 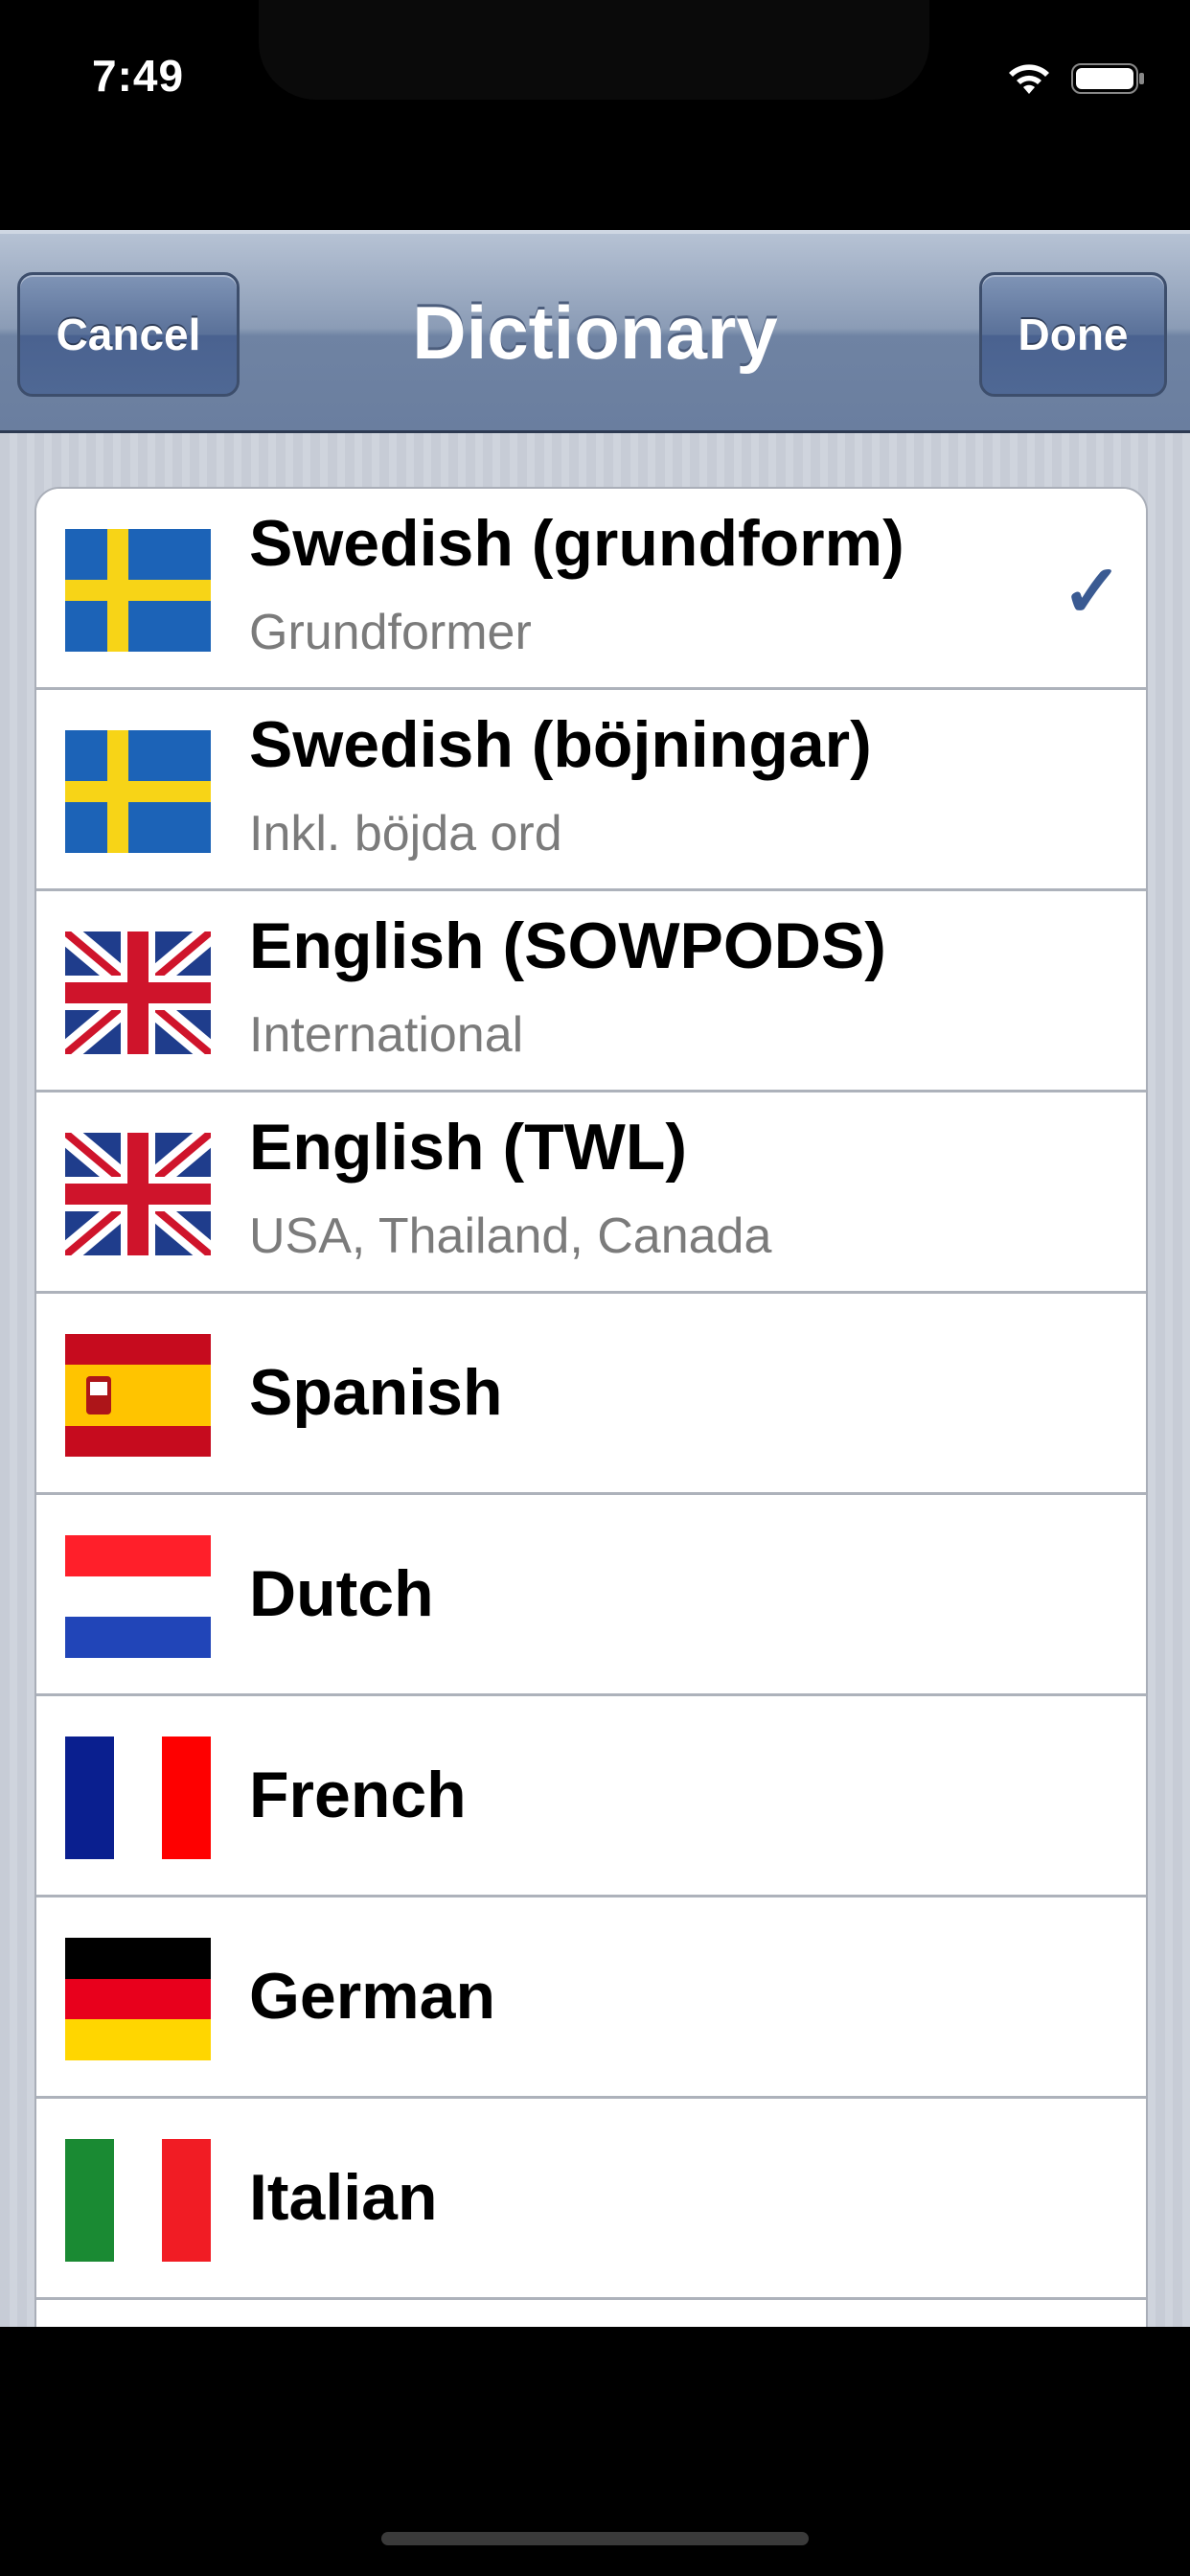 I want to click on row-title: Swedish (böjningar), so click(x=560, y=744).